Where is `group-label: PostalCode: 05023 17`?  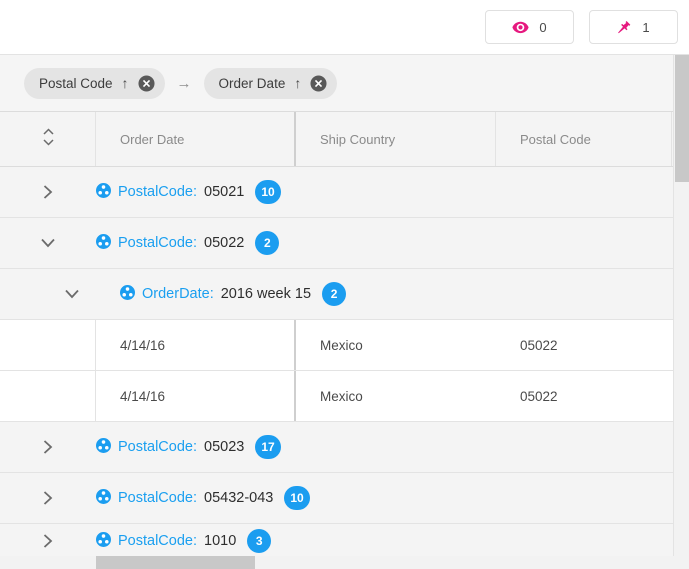 group-label: PostalCode: 05023 17 is located at coordinates (188, 447).